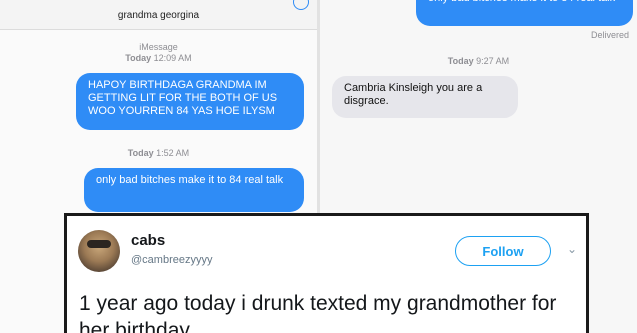 The width and height of the screenshot is (637, 333). What do you see at coordinates (172, 58) in the screenshot?
I see `timestamp-1-time: 12:09 AM` at bounding box center [172, 58].